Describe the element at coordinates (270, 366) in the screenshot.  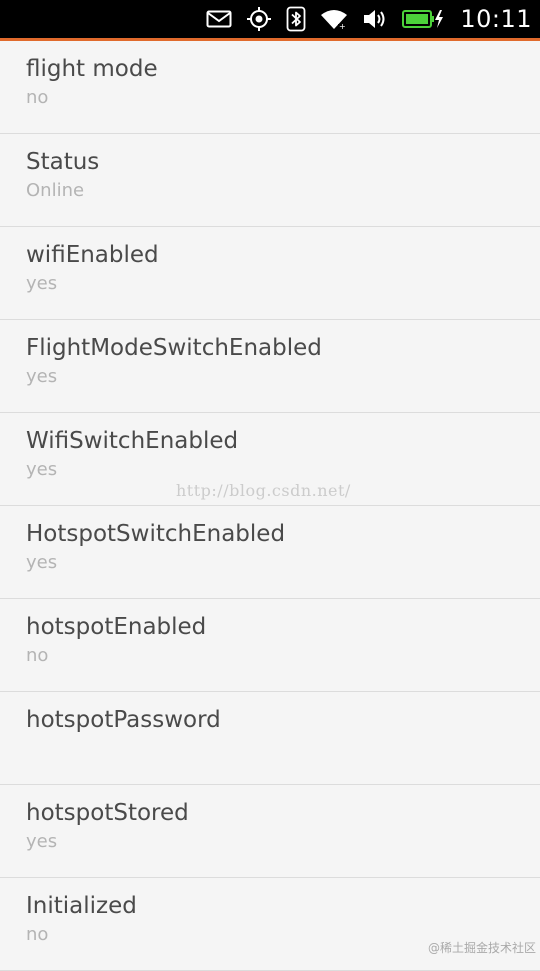
I see `list-item-flight-mode-switch-enabled: FlightModeSwitchEnabled yes` at that location.